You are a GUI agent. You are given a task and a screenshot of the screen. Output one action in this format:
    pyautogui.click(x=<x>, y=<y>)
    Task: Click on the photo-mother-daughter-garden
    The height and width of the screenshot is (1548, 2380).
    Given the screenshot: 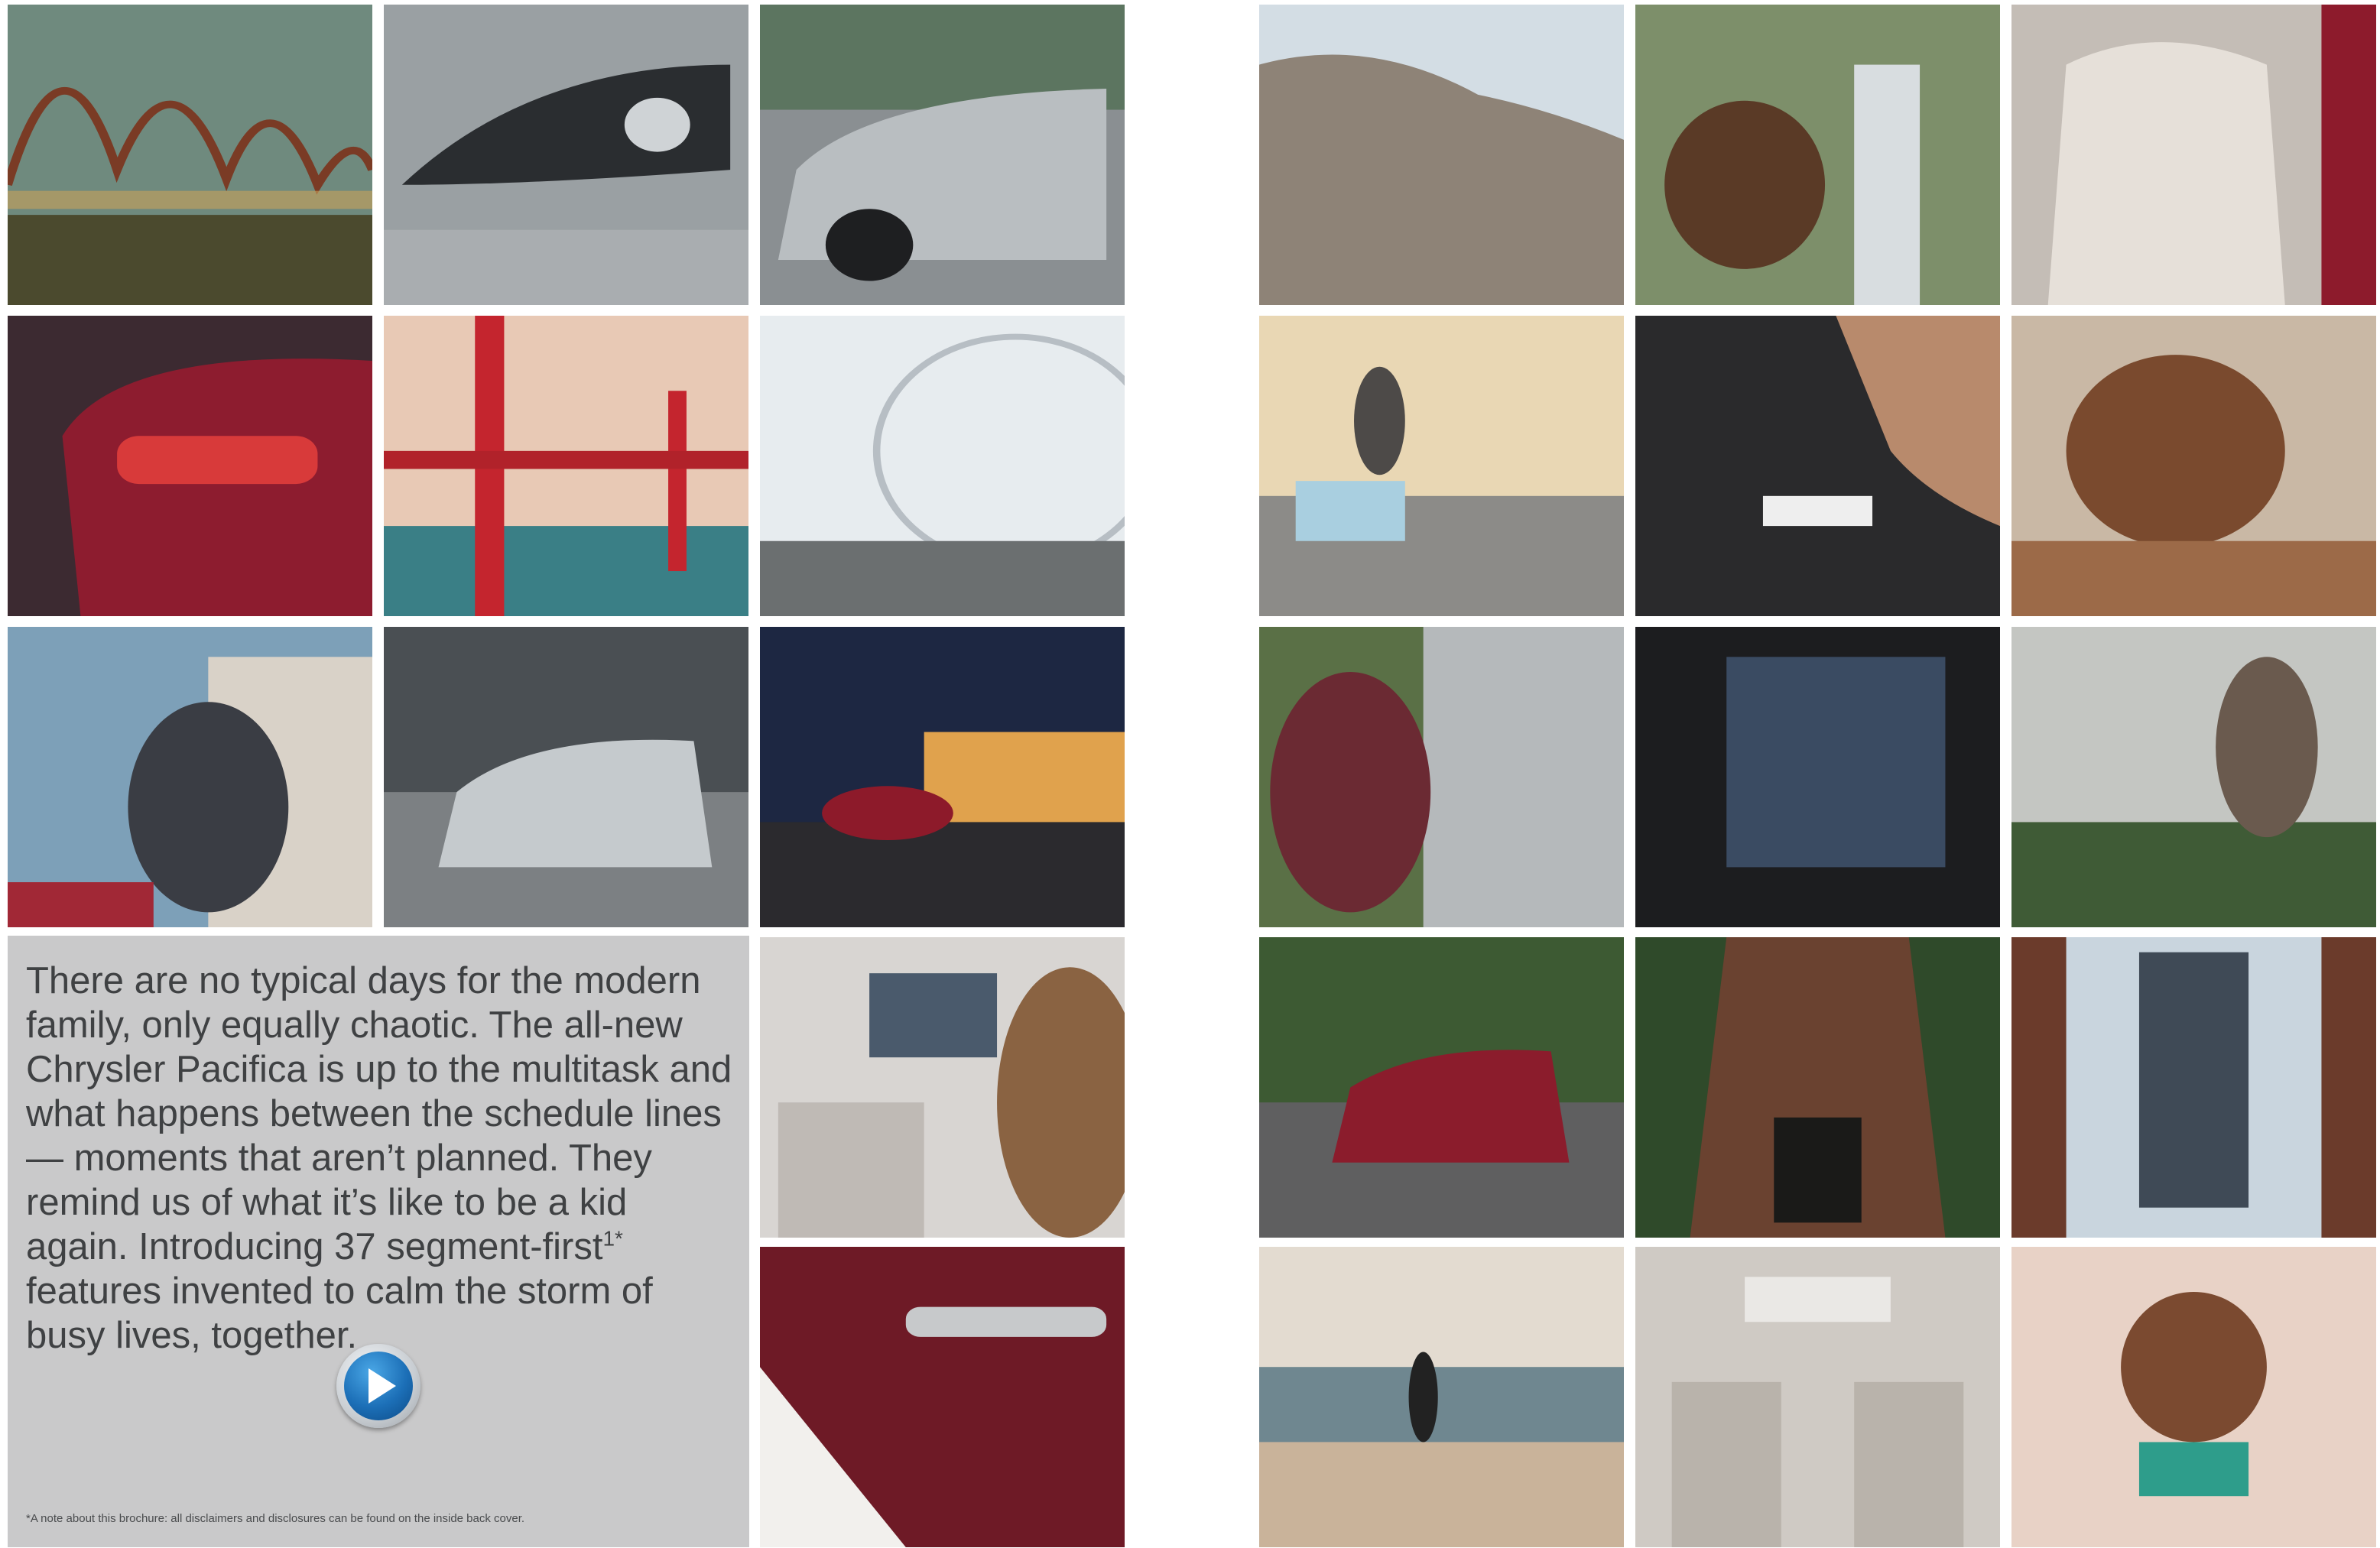 What is the action you would take?
    pyautogui.click(x=2193, y=777)
    